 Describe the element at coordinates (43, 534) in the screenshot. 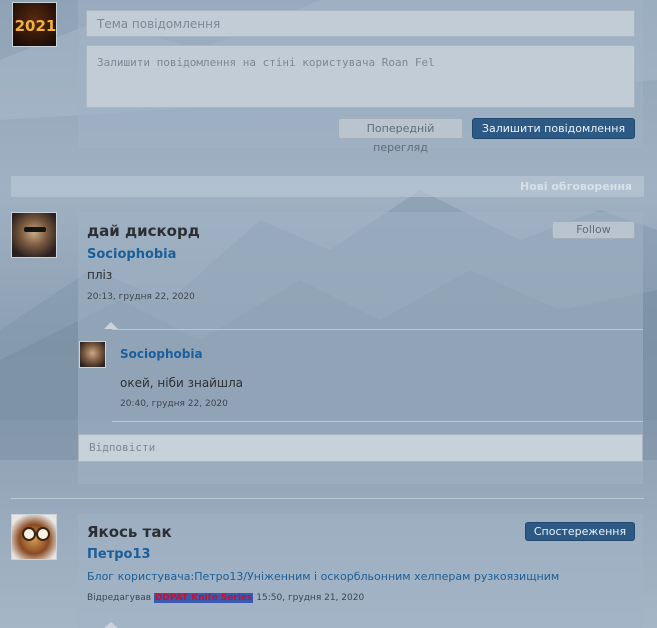

I see `owl-eye-right-icon` at that location.